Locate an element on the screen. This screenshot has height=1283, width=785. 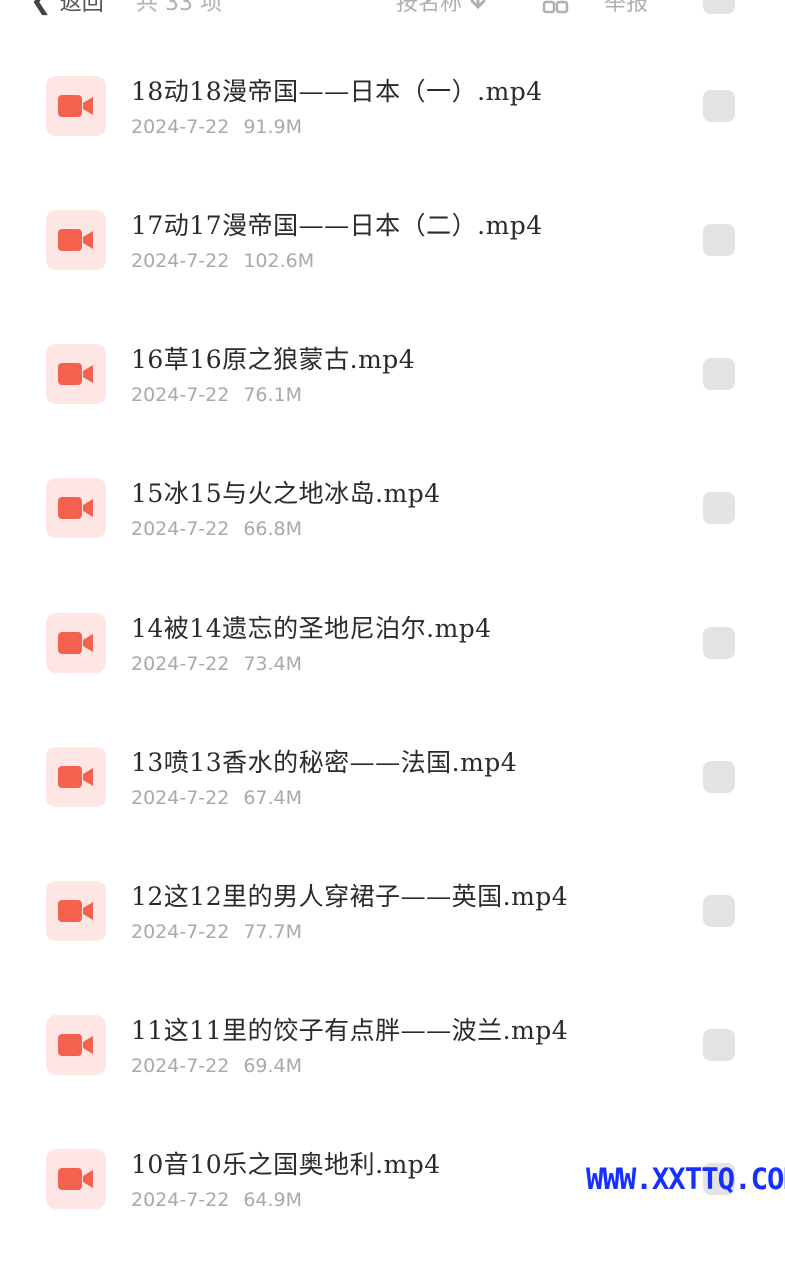
file-name: 18动18漫帝国——日本（一）.mp4 is located at coordinates (337, 90).